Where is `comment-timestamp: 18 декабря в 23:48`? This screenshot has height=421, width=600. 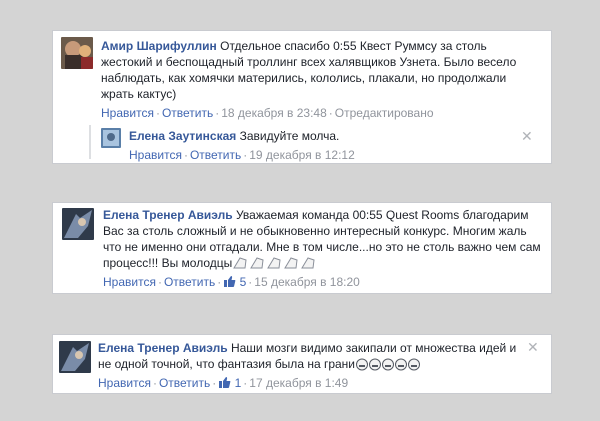
comment-timestamp: 18 декабря в 23:48 is located at coordinates (274, 113).